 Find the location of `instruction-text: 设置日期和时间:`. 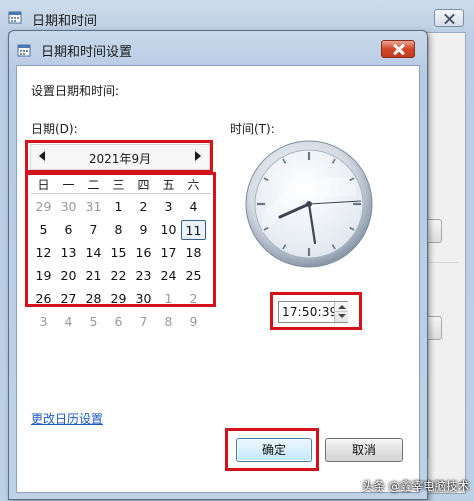

instruction-text: 设置日期和时间: is located at coordinates (75, 91).